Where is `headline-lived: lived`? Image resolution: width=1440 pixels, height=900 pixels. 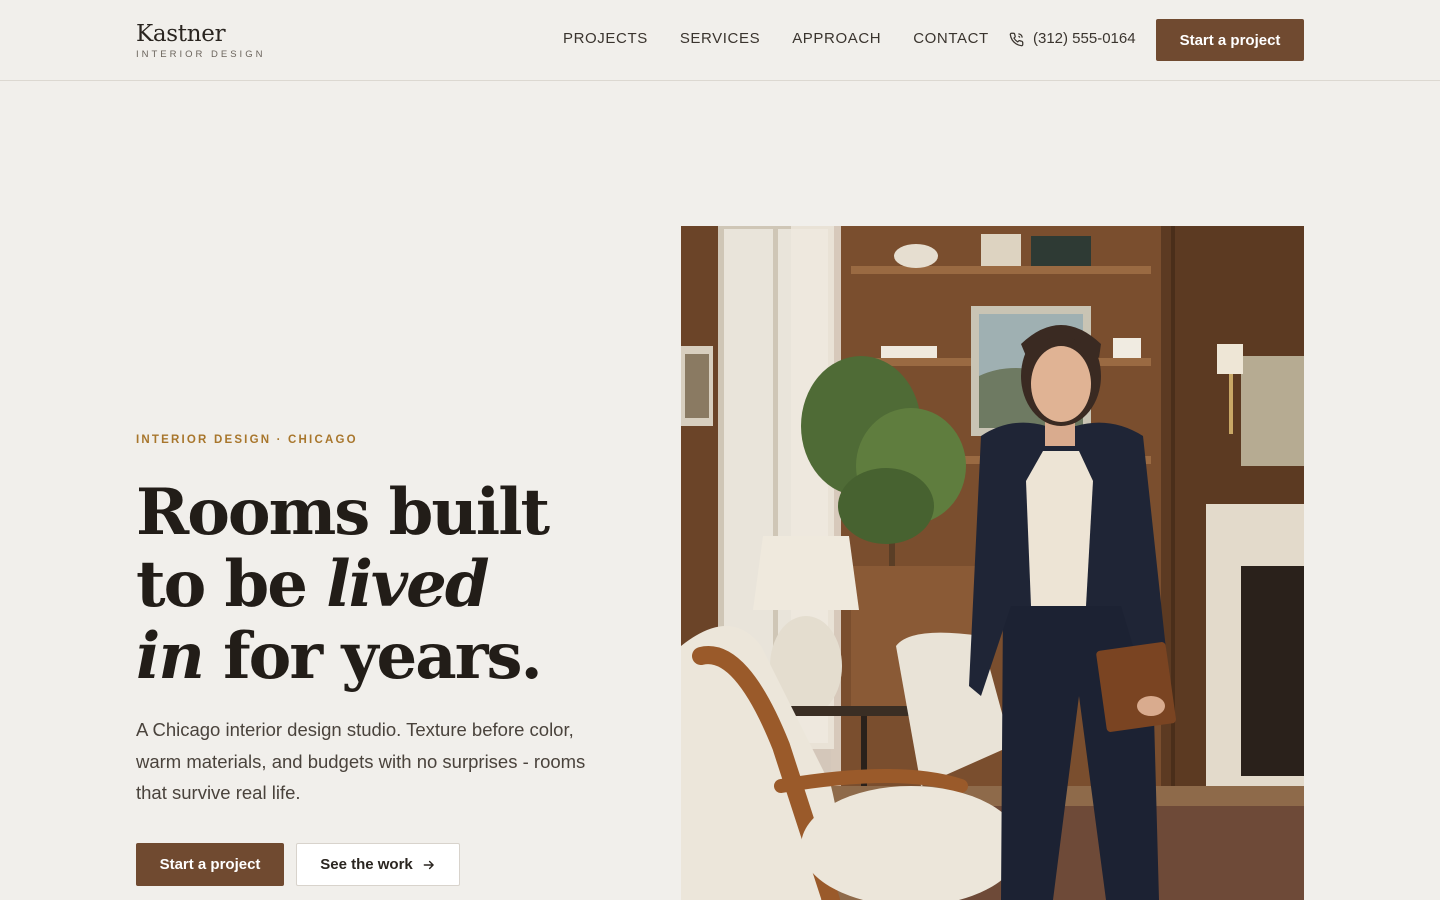
headline-lived: lived is located at coordinates (407, 584).